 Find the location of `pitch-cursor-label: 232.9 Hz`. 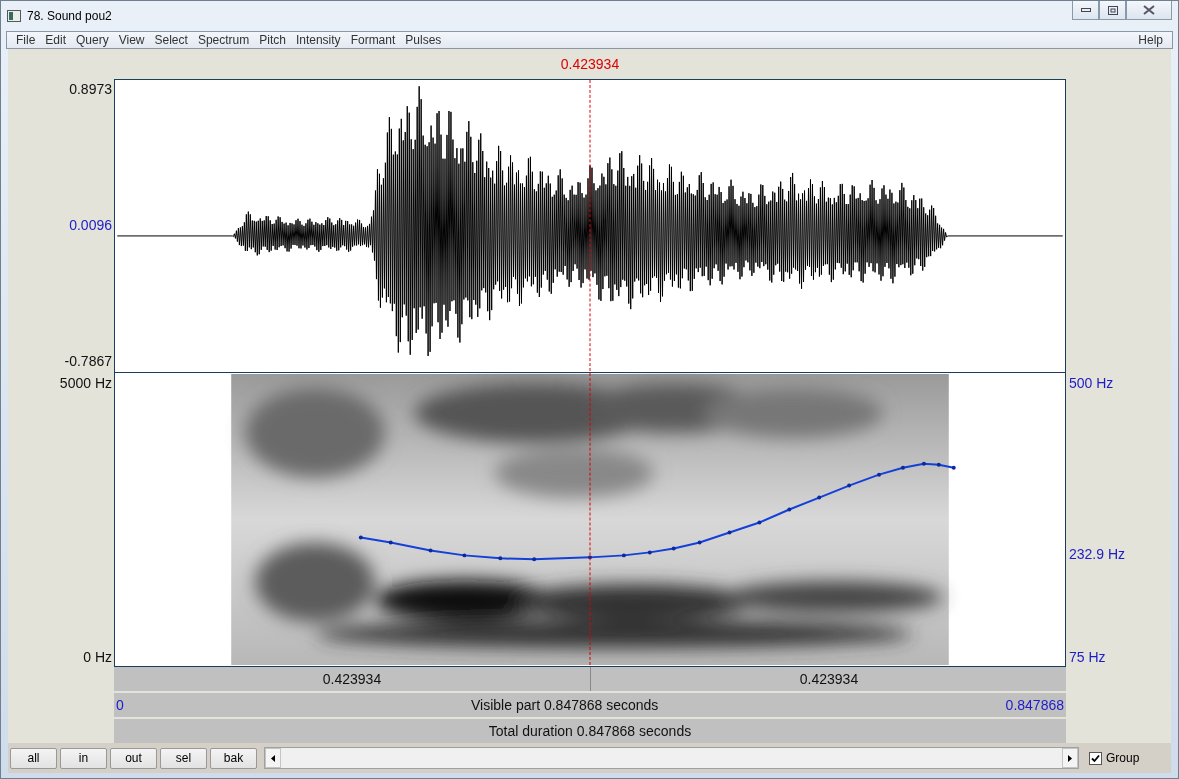

pitch-cursor-label: 232.9 Hz is located at coordinates (1097, 553).